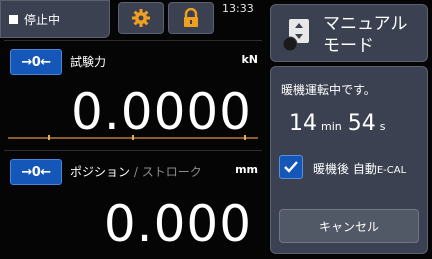 The height and width of the screenshot is (259, 432). Describe the element at coordinates (171, 172) in the screenshot. I see `position-label-alt: ストローク` at that location.